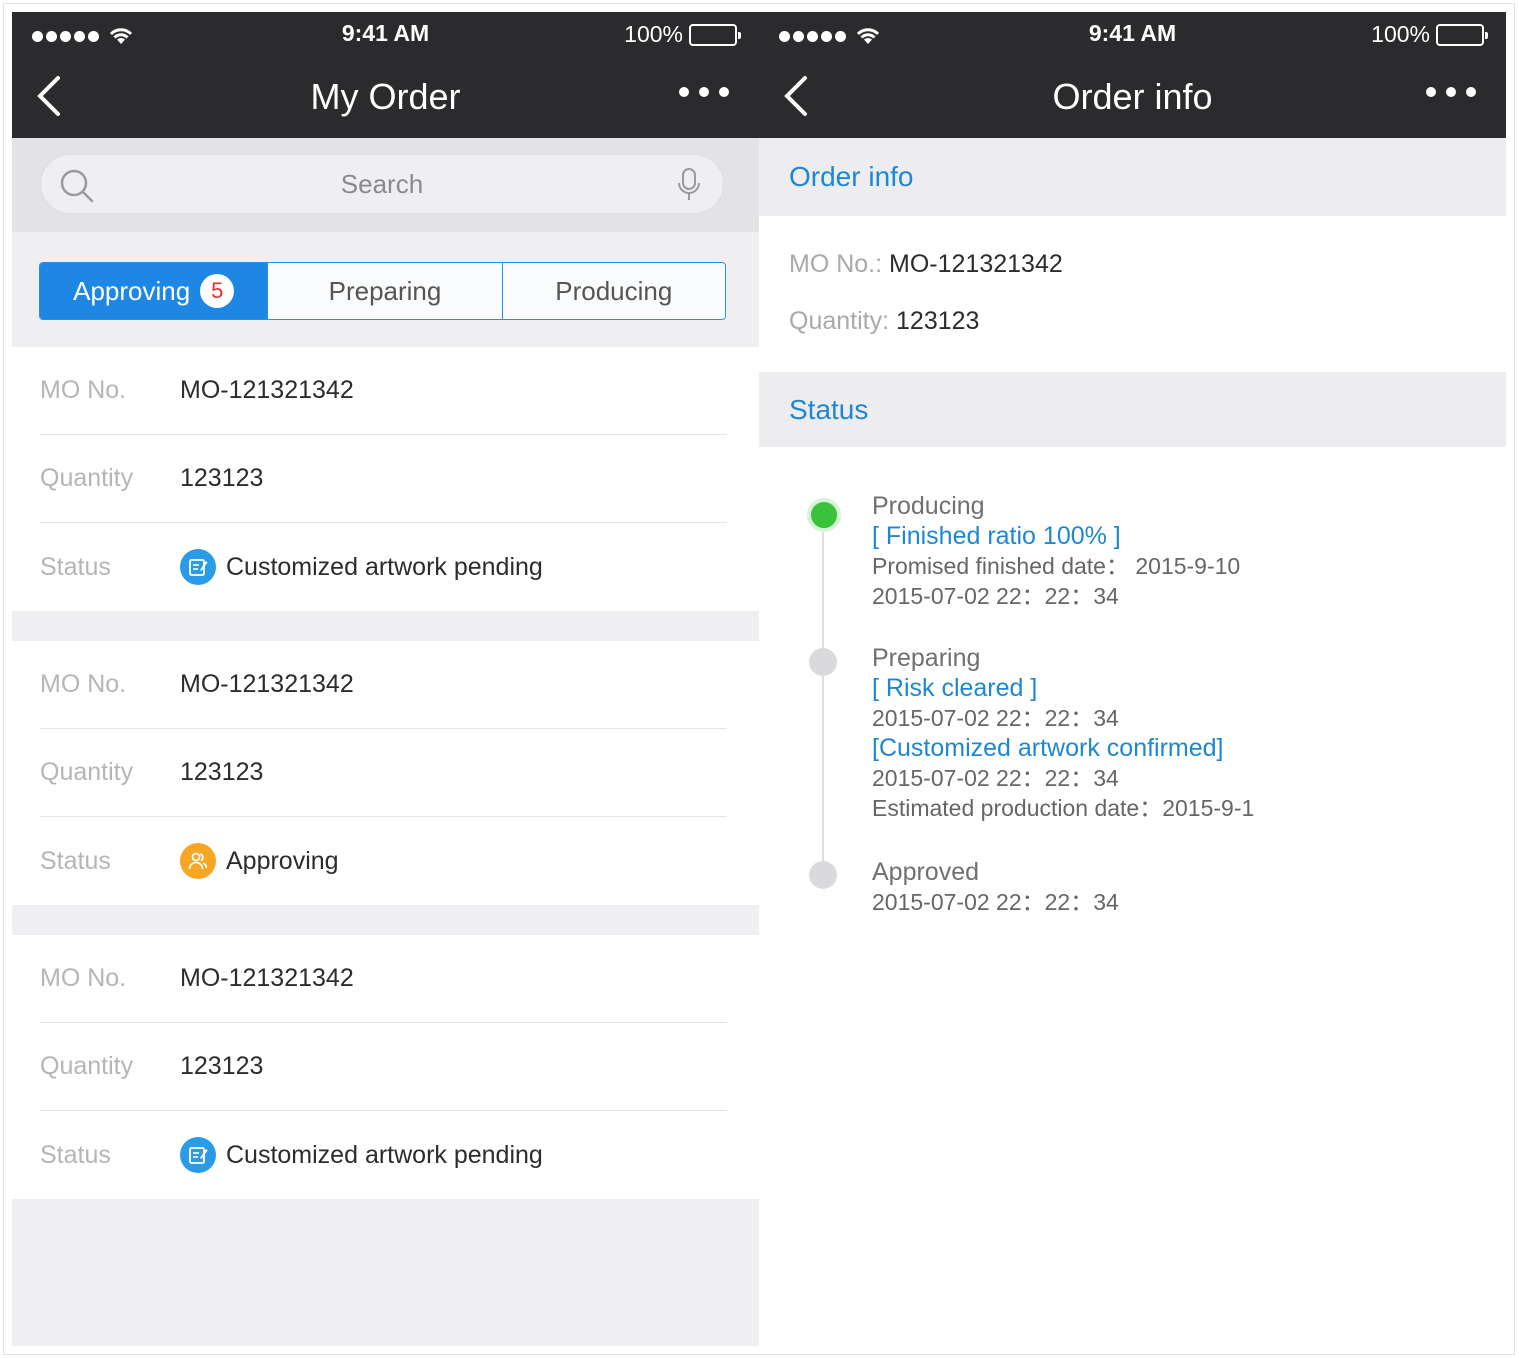 This screenshot has height=1358, width=1519. I want to click on segmented-tabs: Approving 5 Preparing Producing, so click(382, 291).